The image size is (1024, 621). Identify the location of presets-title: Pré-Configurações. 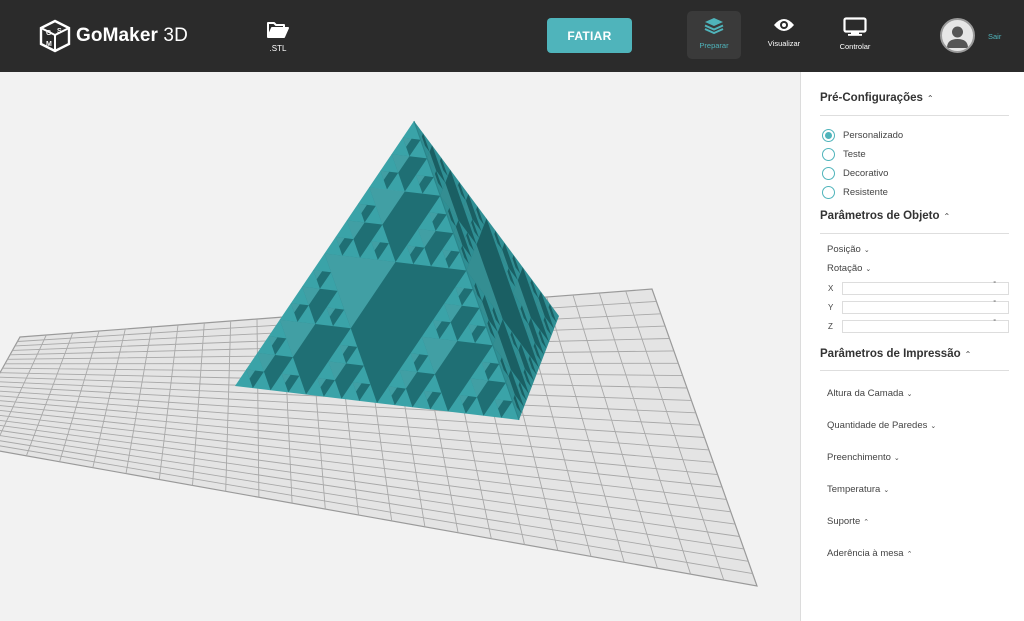
(871, 98).